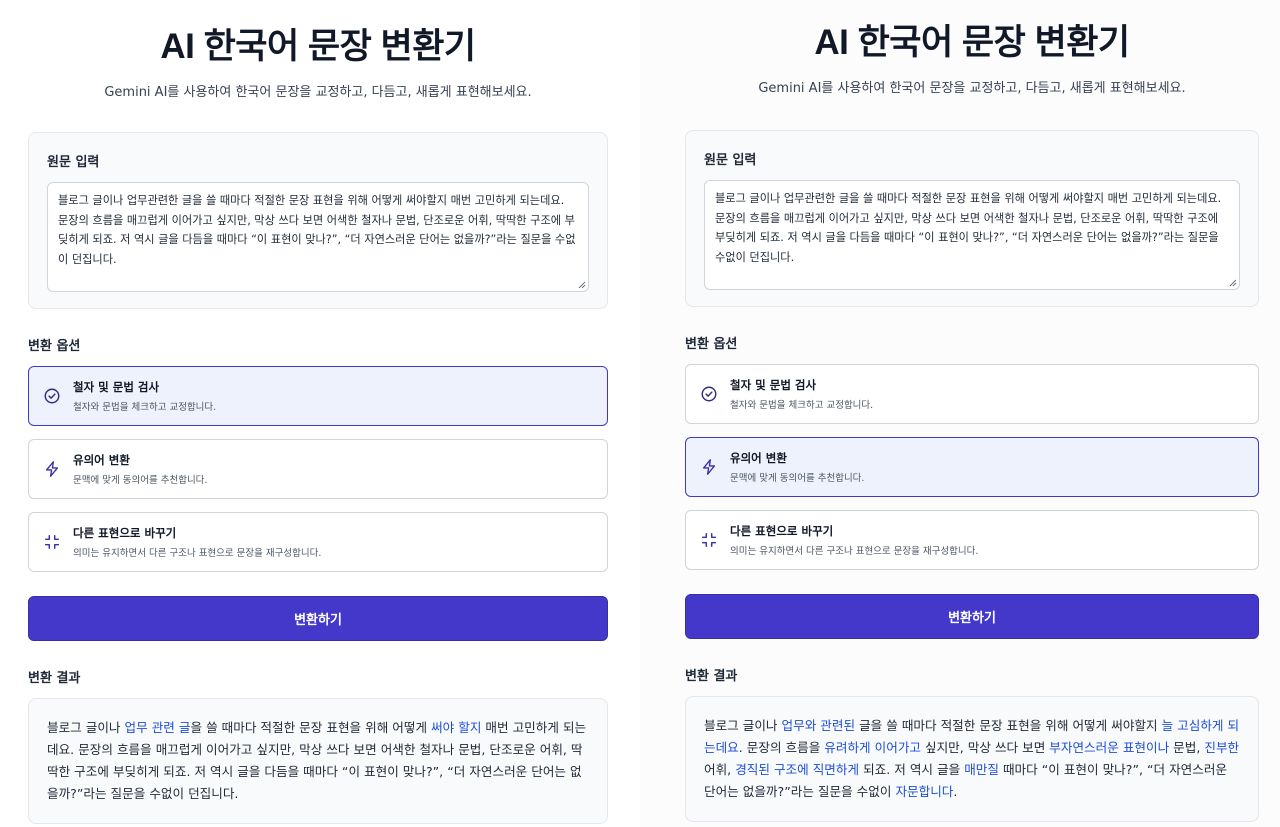 The width and height of the screenshot is (1280, 827). Describe the element at coordinates (157, 727) in the screenshot. I see `highlighted-change: 업무 관련 글` at that location.